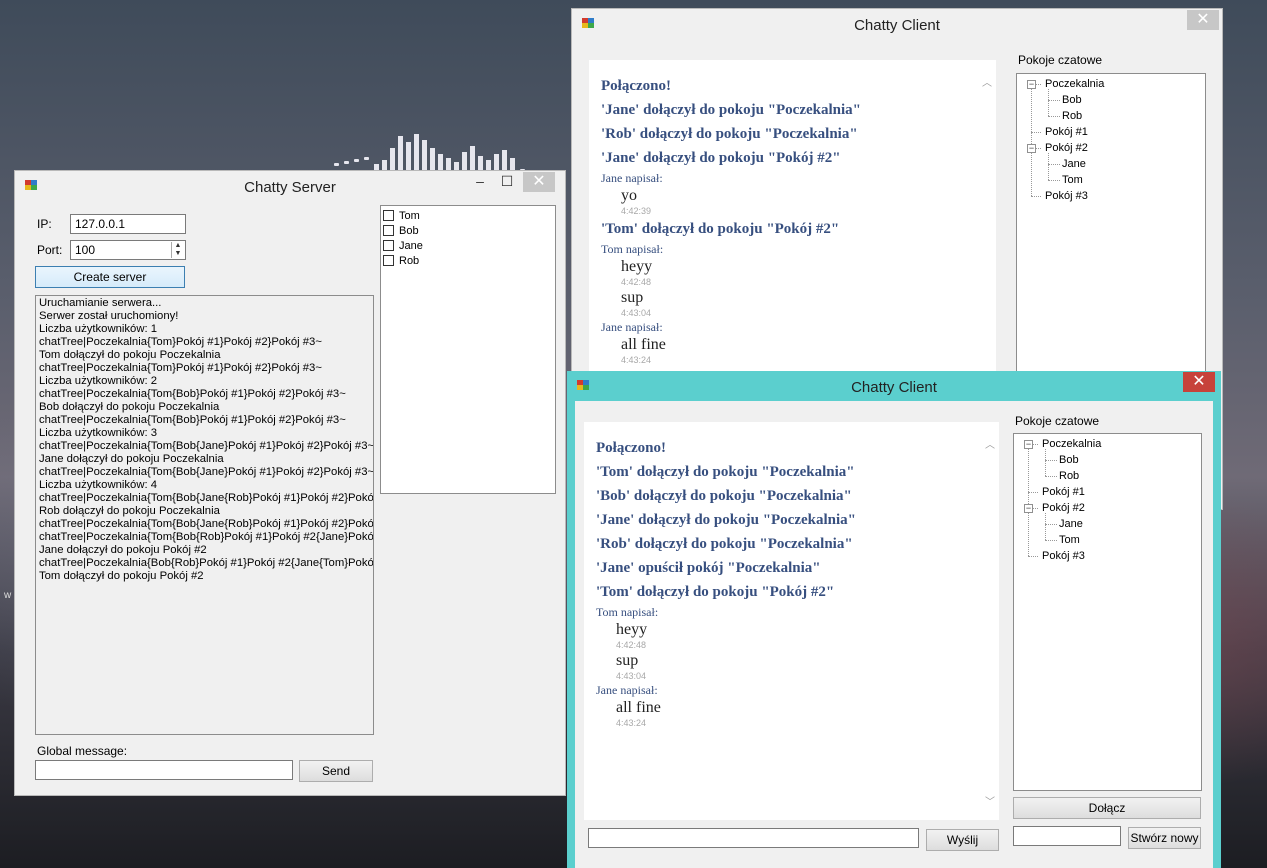  What do you see at coordinates (336, 771) in the screenshot?
I see `send-button: Send` at bounding box center [336, 771].